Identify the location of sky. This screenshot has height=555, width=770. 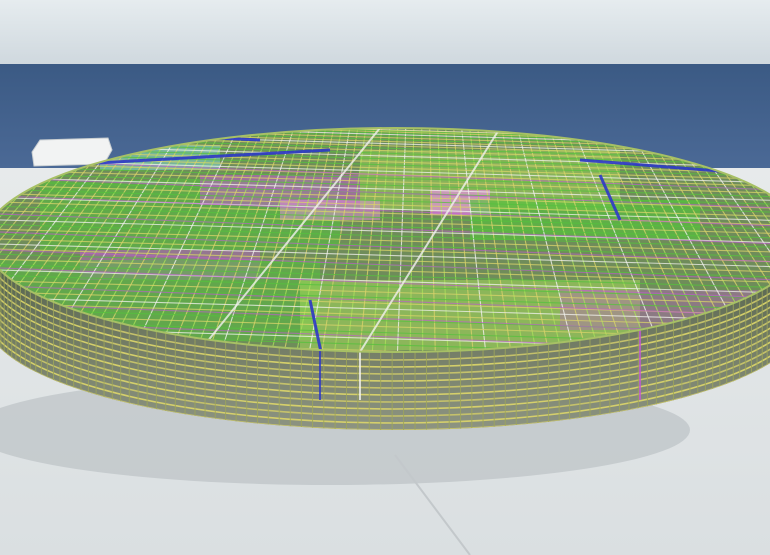
(385, 32).